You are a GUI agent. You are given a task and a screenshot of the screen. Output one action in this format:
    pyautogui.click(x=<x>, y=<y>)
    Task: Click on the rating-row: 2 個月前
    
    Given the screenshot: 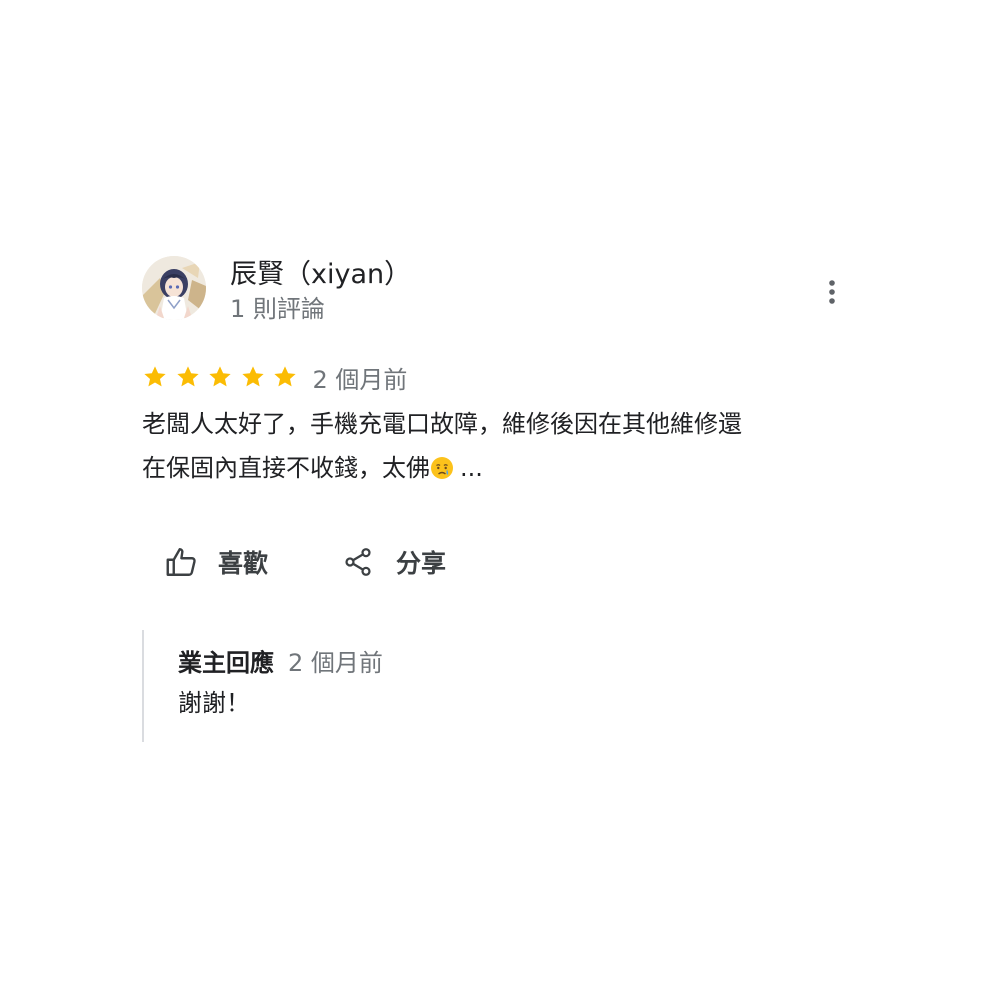 What is the action you would take?
    pyautogui.click(x=274, y=377)
    